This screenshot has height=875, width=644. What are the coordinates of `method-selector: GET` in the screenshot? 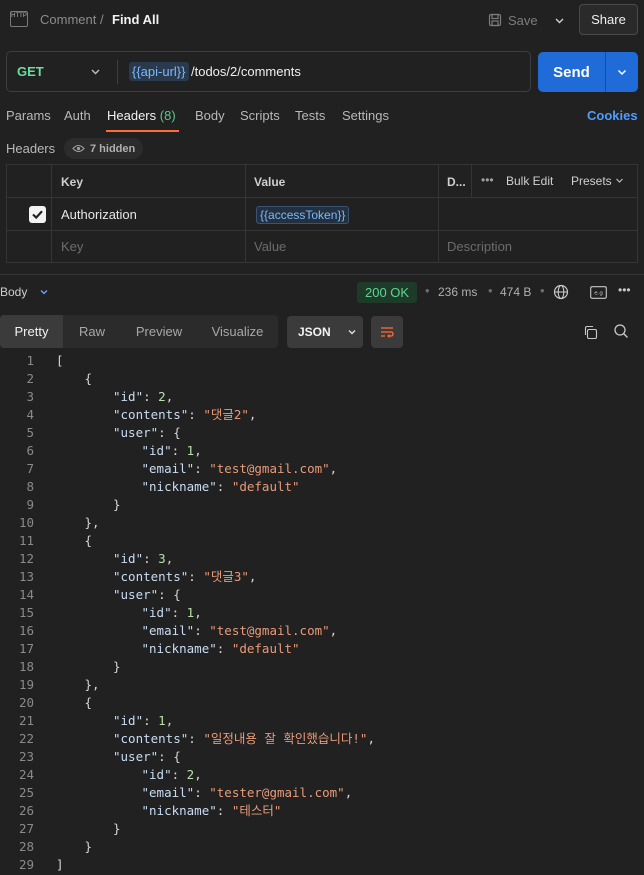 It's located at (30, 71).